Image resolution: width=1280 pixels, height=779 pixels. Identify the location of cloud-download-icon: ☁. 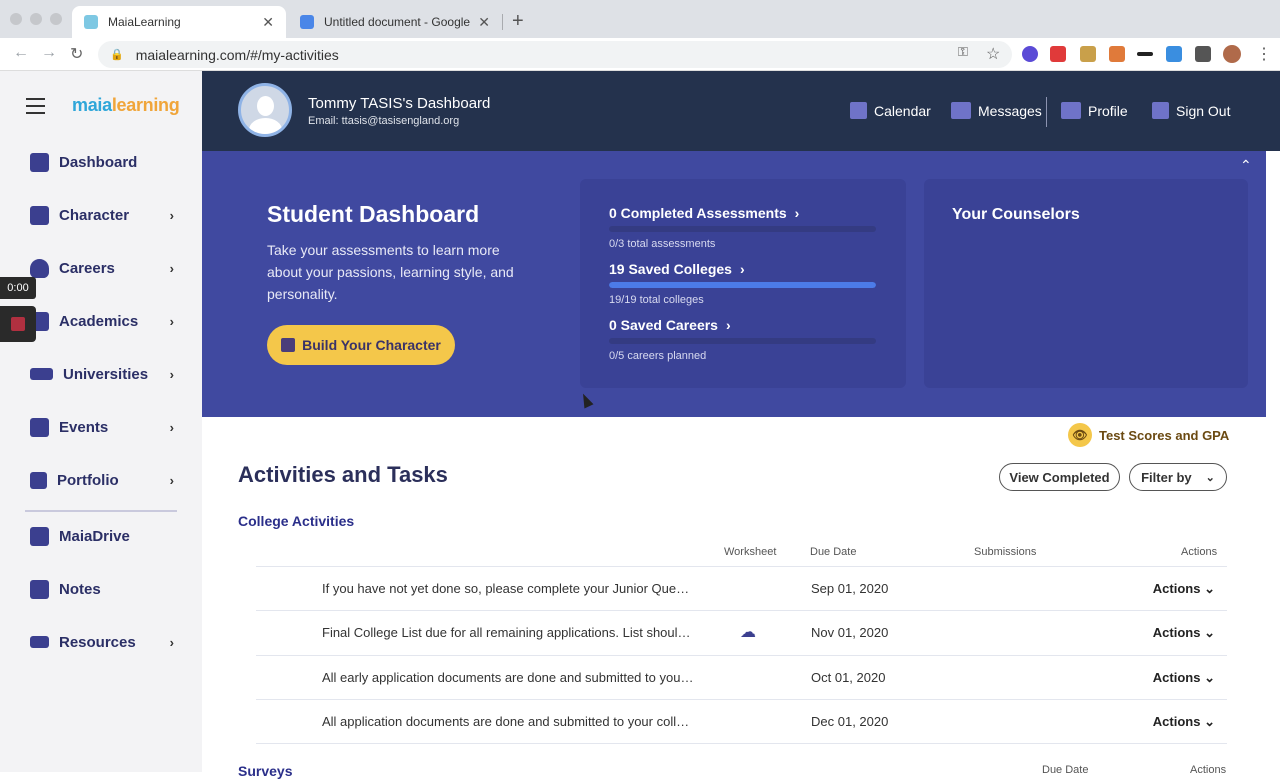
(748, 632).